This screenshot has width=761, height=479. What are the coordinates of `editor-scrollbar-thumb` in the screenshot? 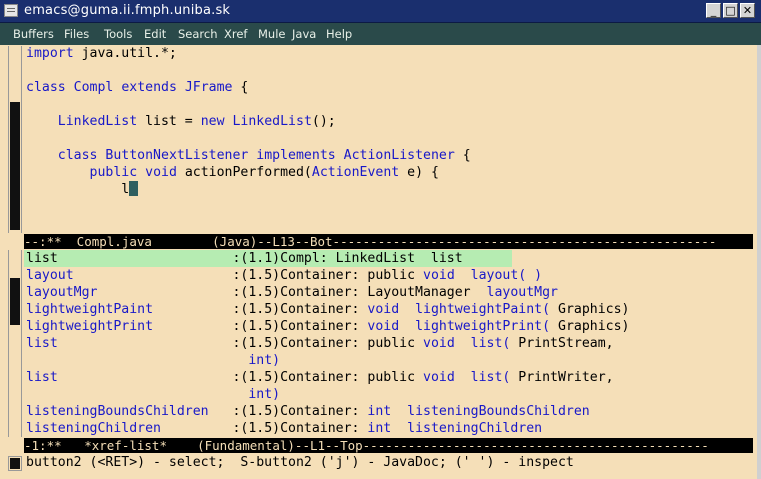 It's located at (15, 166).